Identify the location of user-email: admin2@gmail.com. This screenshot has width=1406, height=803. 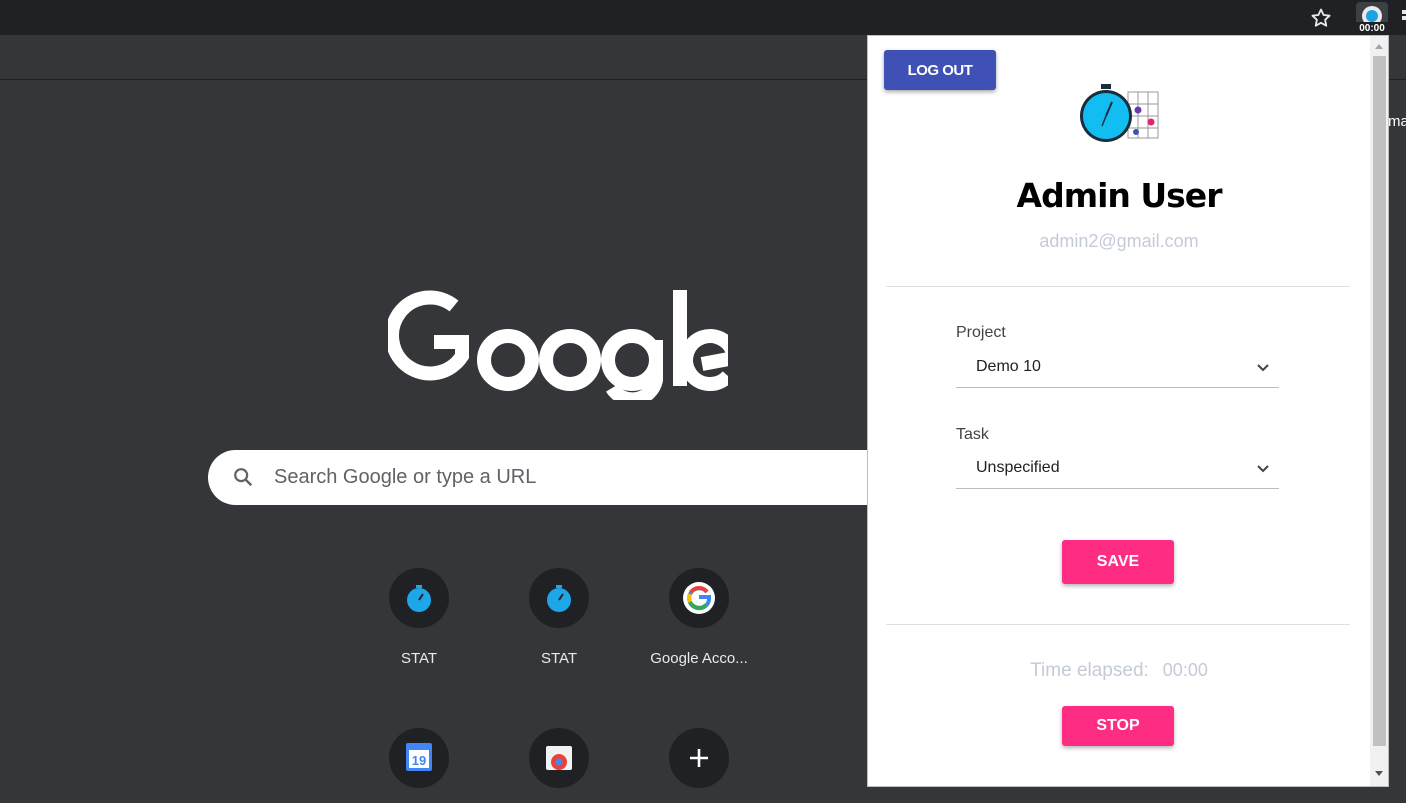
(1119, 241).